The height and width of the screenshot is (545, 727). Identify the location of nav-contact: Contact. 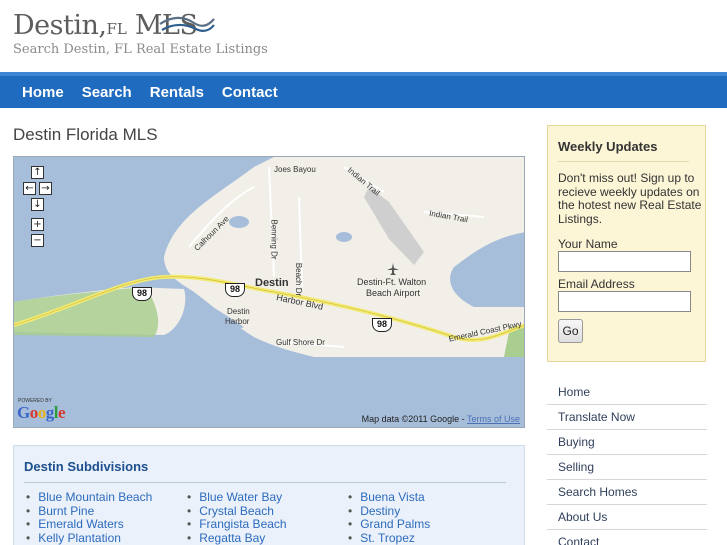
(250, 92).